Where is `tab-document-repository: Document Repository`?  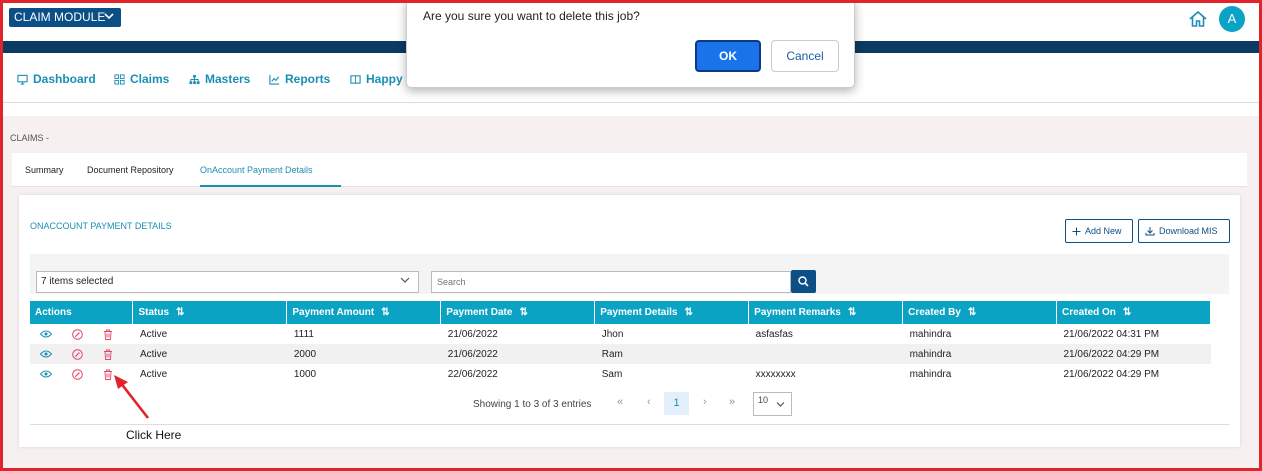 tab-document-repository: Document Repository is located at coordinates (130, 170).